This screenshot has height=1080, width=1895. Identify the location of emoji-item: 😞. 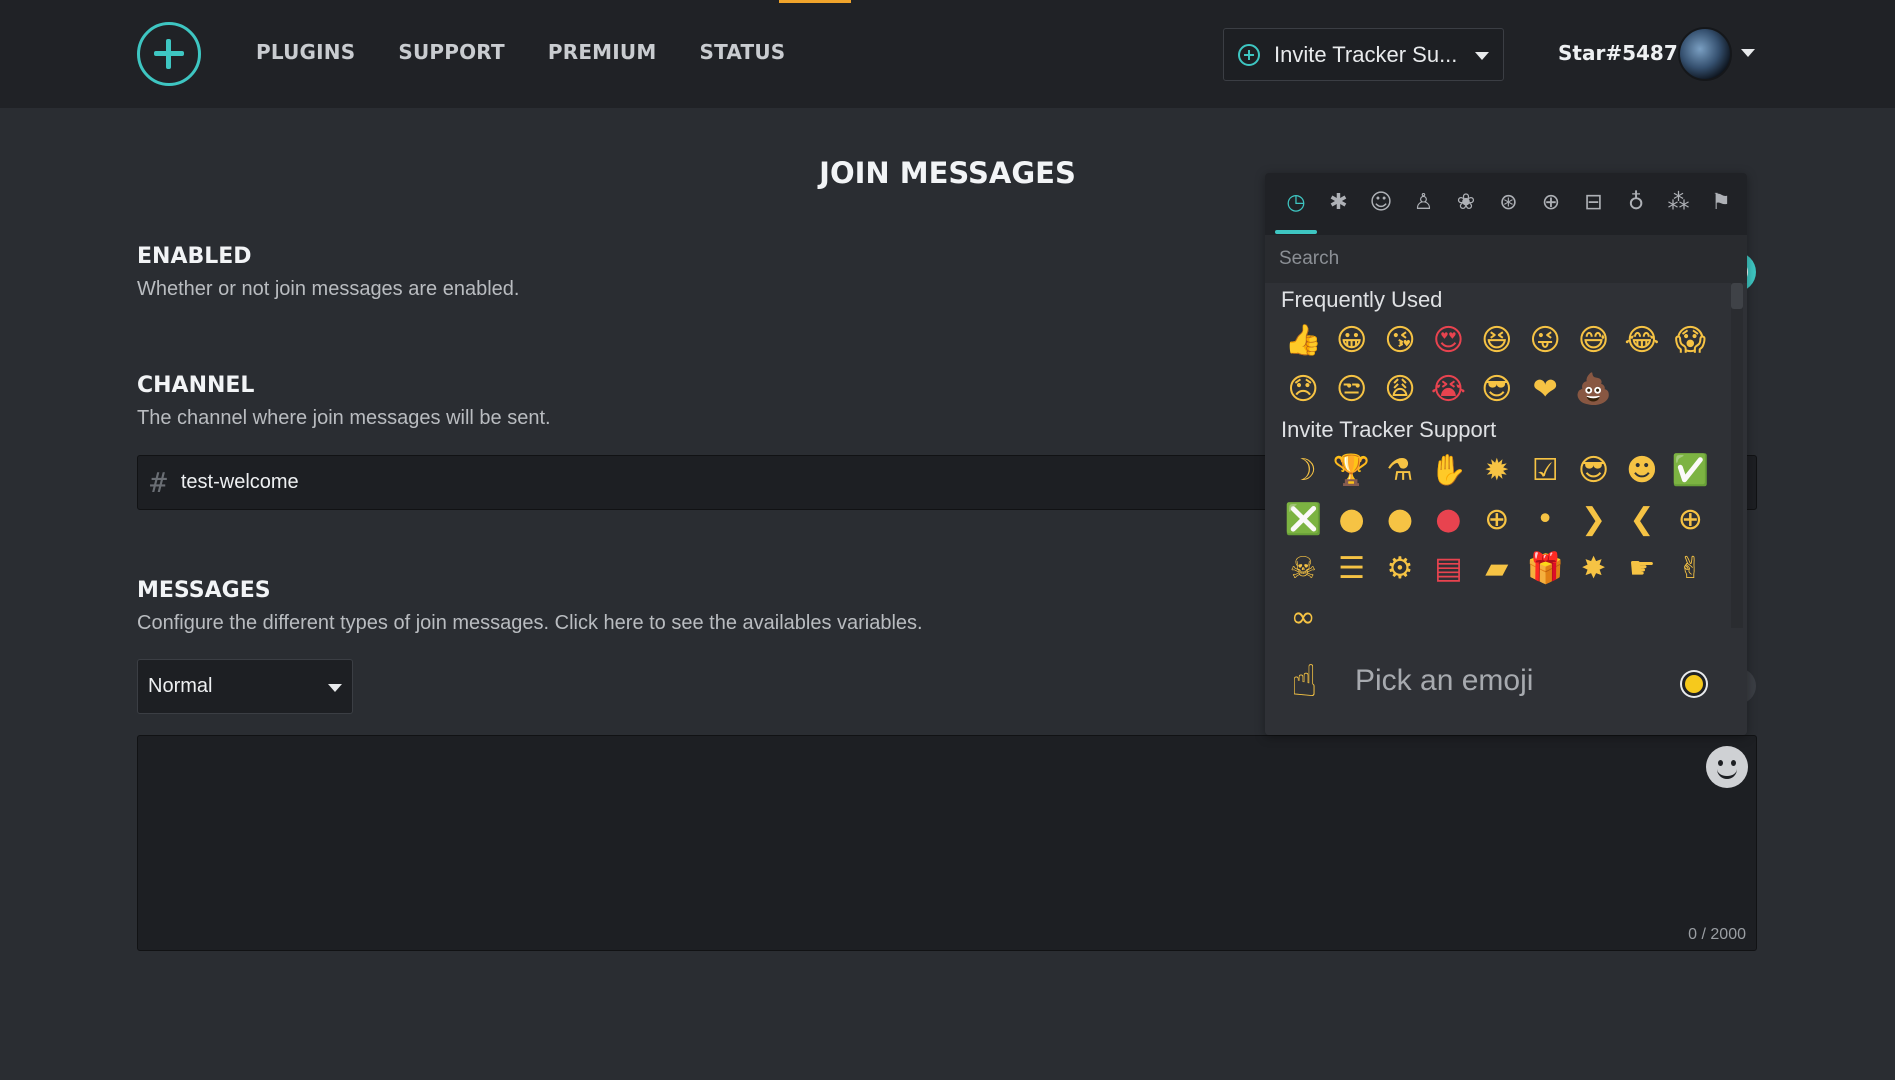
(1303, 390).